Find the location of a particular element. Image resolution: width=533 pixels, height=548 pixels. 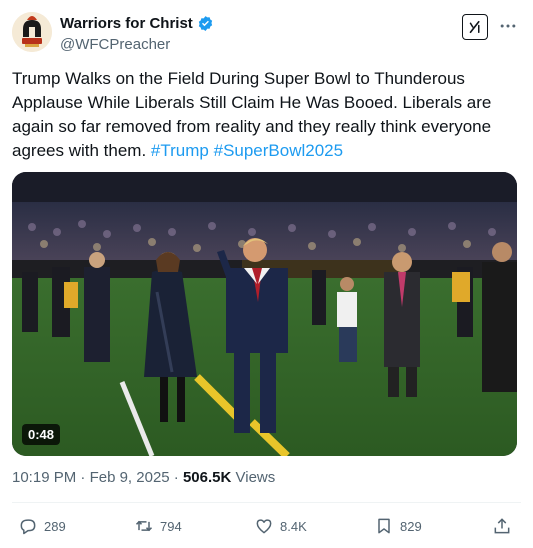

views-count: 506.5K is located at coordinates (207, 477).